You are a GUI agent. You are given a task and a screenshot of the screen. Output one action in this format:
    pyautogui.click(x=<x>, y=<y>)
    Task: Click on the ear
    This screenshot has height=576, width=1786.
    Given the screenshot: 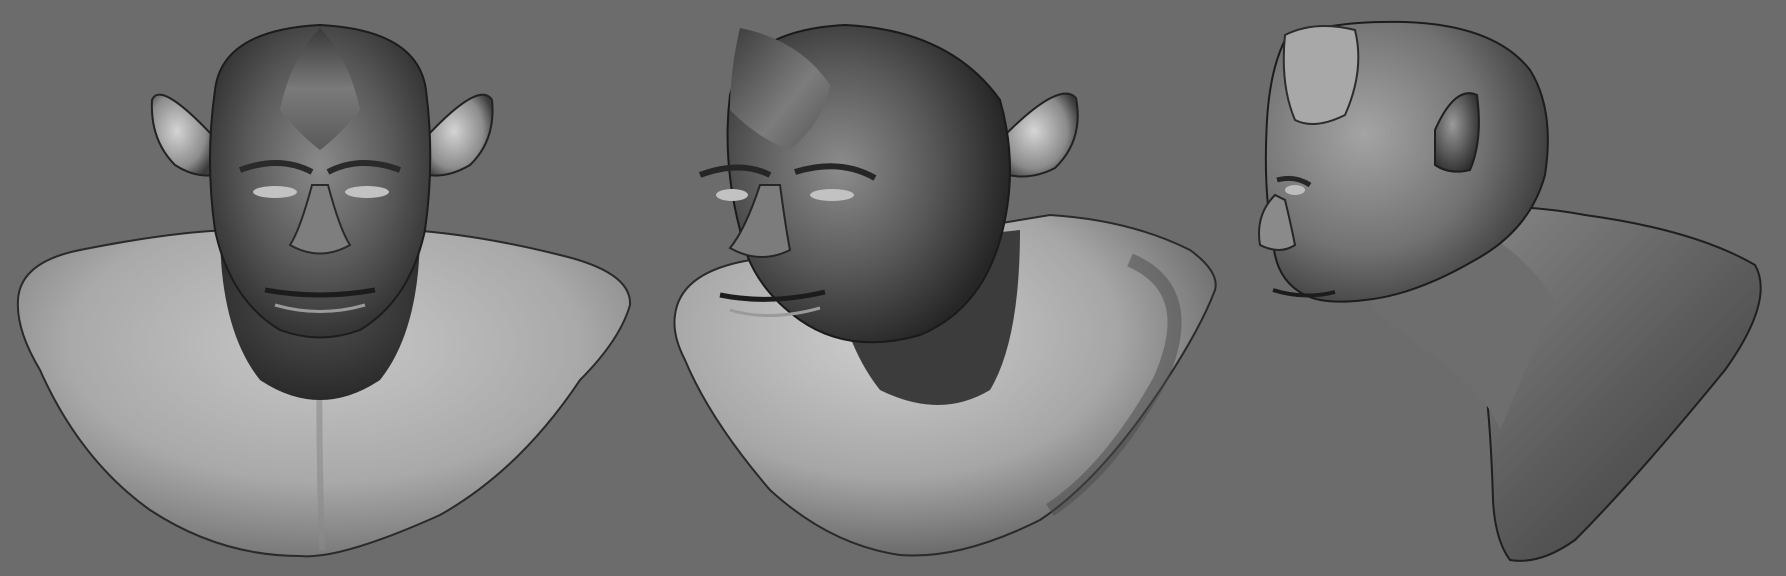 What is the action you would take?
    pyautogui.click(x=1041, y=135)
    